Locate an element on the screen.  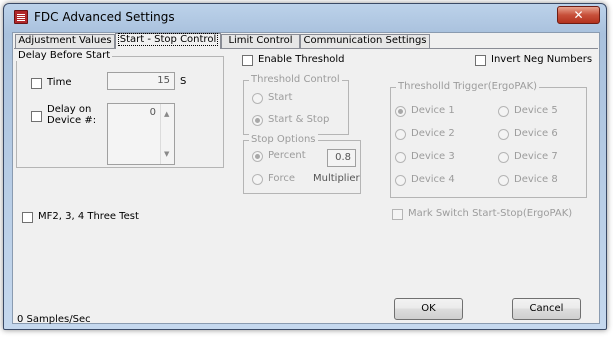
device-number-scrollbar: ▲ ▼ is located at coordinates (167, 134).